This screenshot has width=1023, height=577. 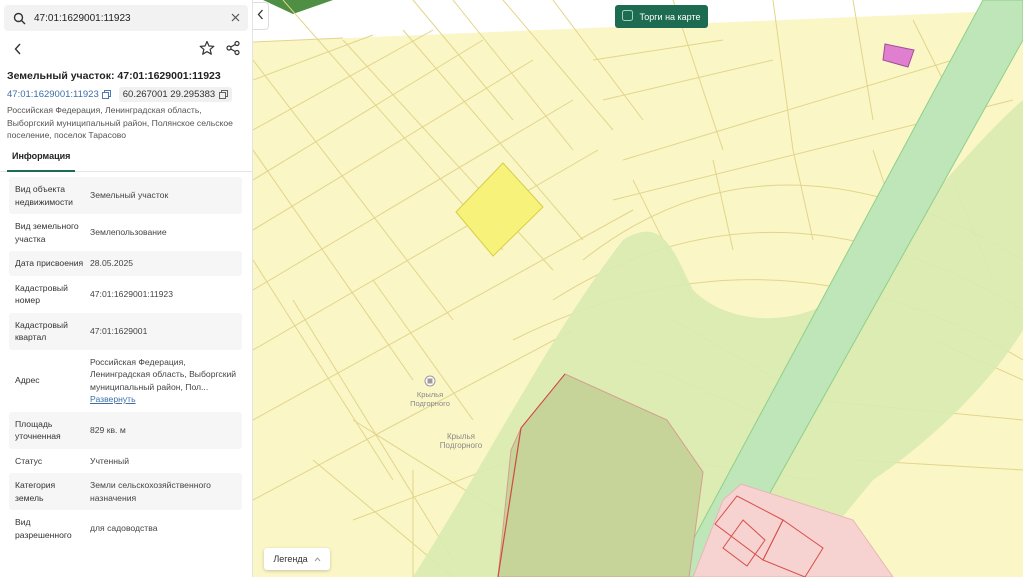 I want to click on parcel-identifiers: 47:01:1629001:11923 60.267001 29.295383, so click(x=120, y=94).